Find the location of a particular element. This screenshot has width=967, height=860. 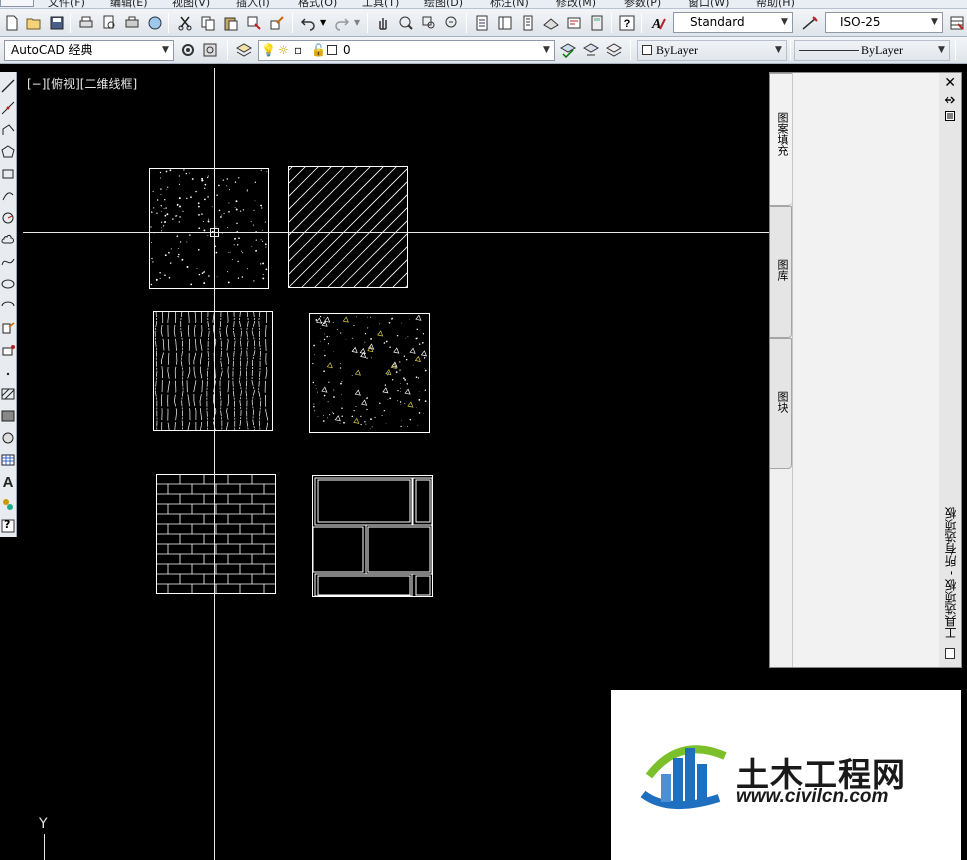

rectangle-icon is located at coordinates (8, 174).